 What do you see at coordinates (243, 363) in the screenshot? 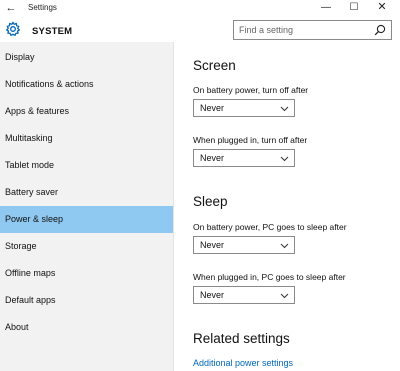
I see `additional-power-settings-link: Additional power settings` at bounding box center [243, 363].